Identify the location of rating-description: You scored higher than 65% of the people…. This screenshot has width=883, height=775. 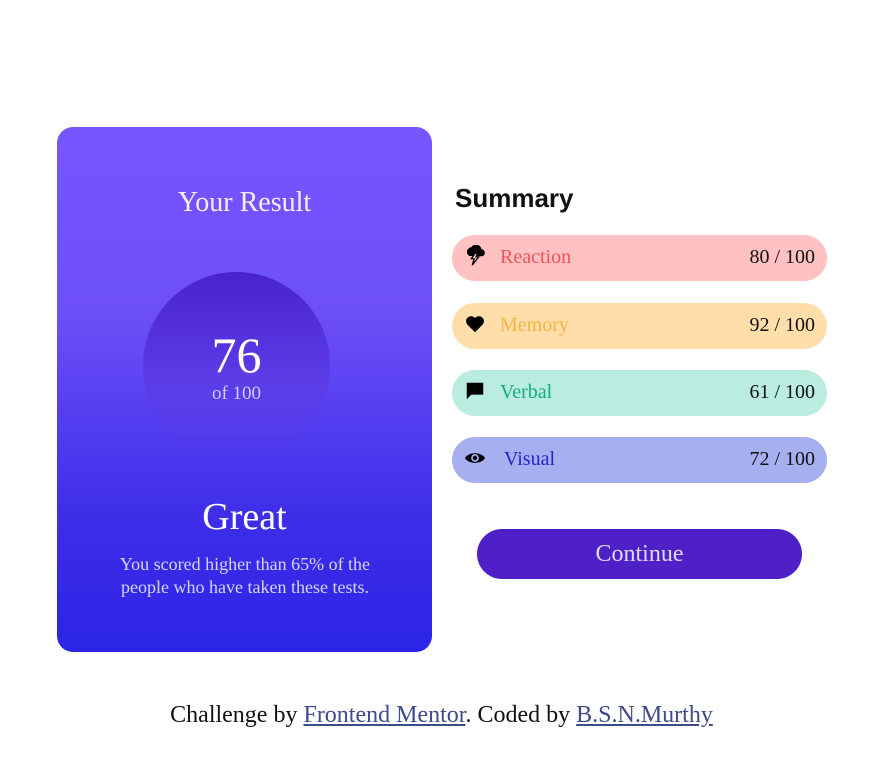
(245, 575).